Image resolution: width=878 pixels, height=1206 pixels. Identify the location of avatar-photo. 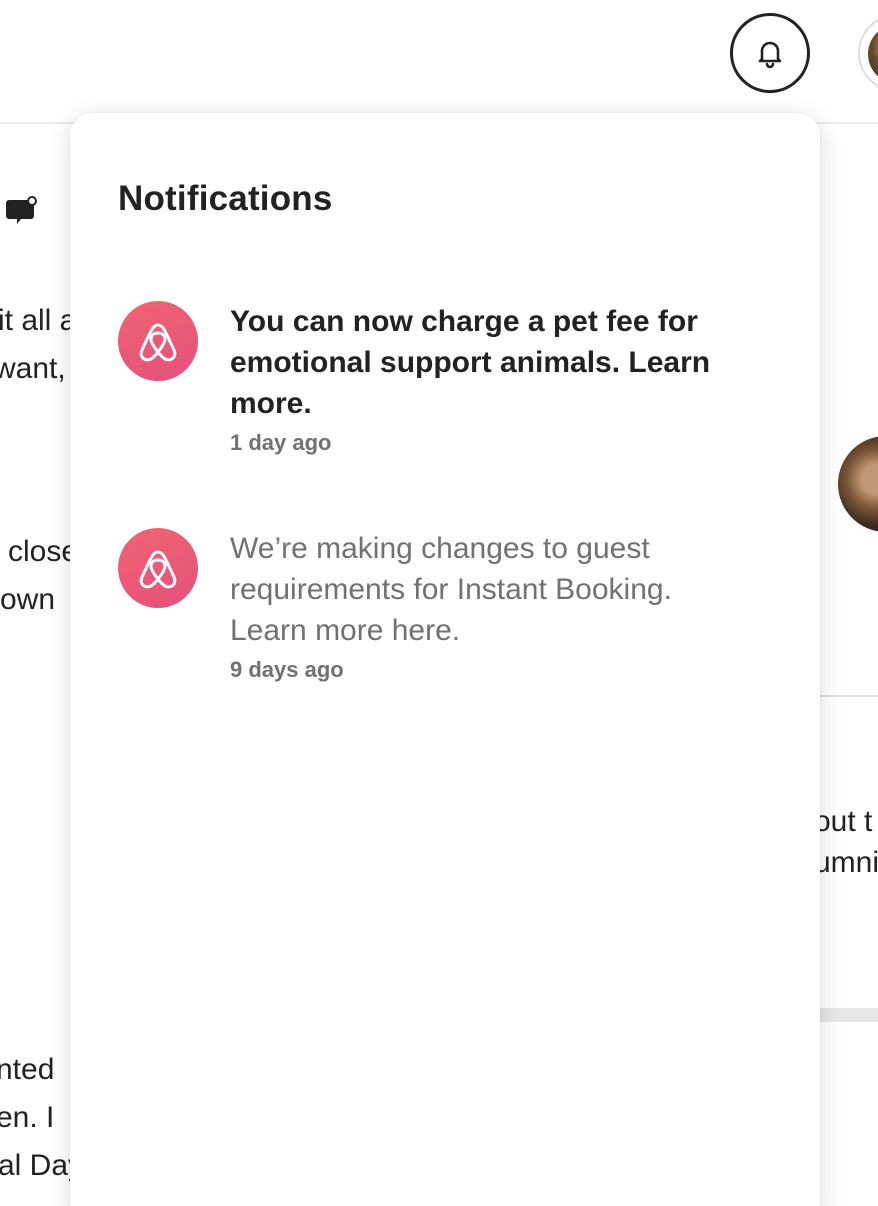
(873, 54).